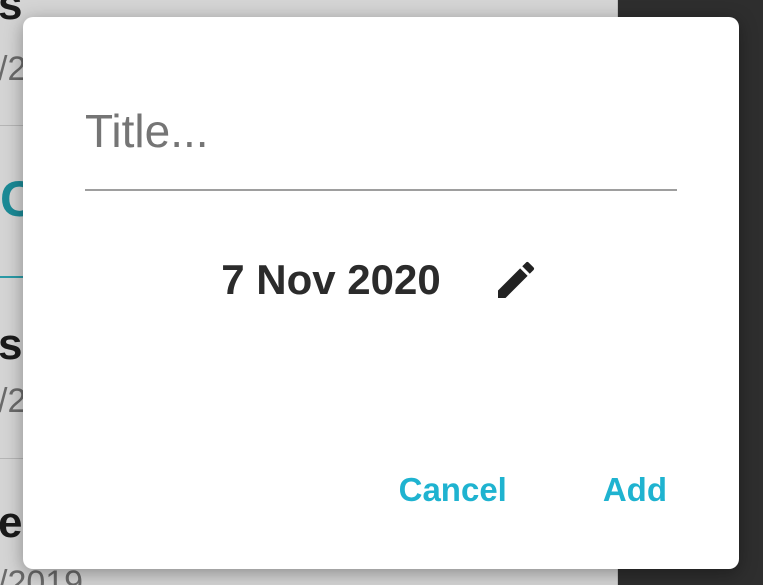 This screenshot has height=585, width=763. Describe the element at coordinates (11, 522) in the screenshot. I see `list-item-title: e` at that location.